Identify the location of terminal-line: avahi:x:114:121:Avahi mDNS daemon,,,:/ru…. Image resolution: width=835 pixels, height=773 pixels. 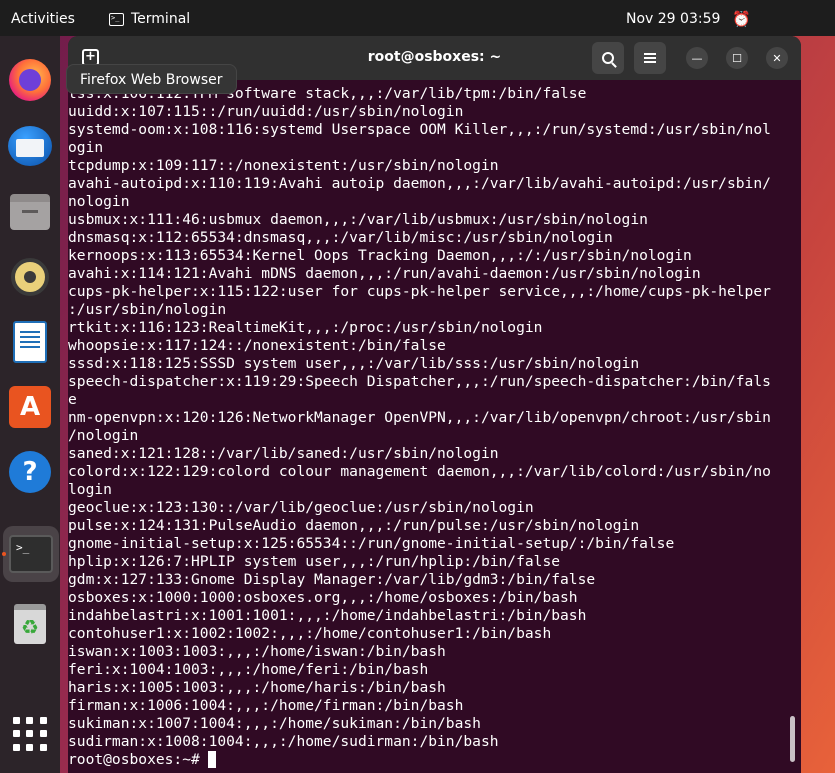
(384, 273).